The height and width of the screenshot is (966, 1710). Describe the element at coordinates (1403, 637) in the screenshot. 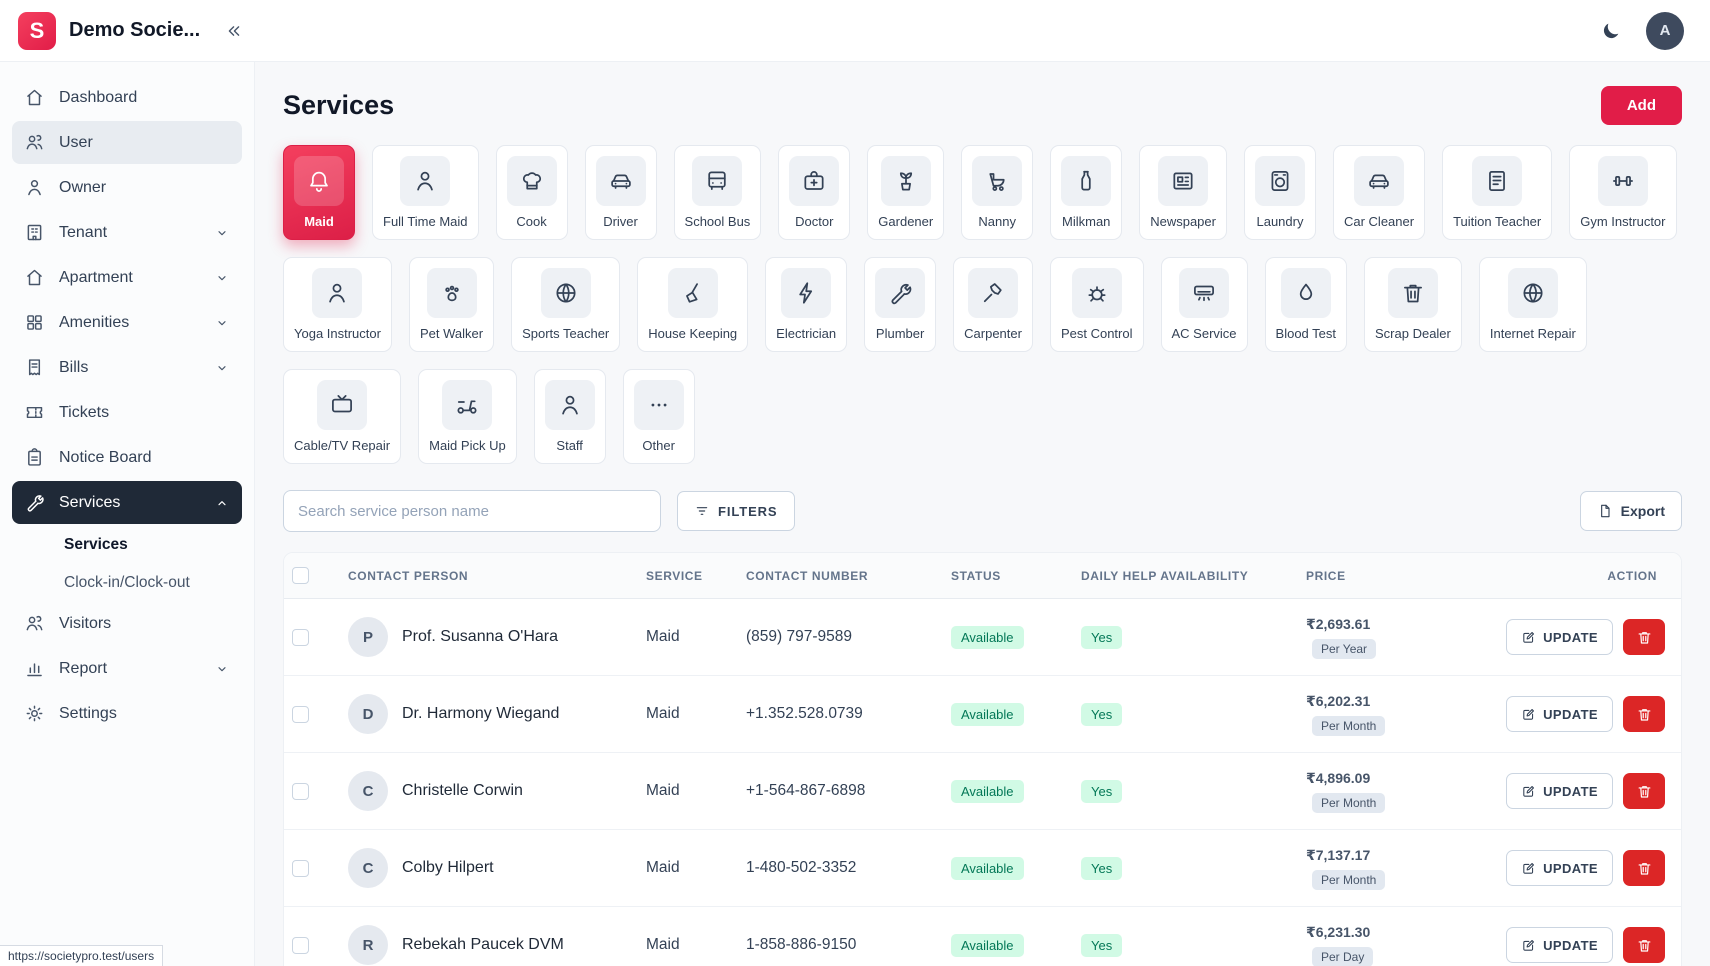

I see `price-cell: ₹2,693.61 Per Year` at that location.